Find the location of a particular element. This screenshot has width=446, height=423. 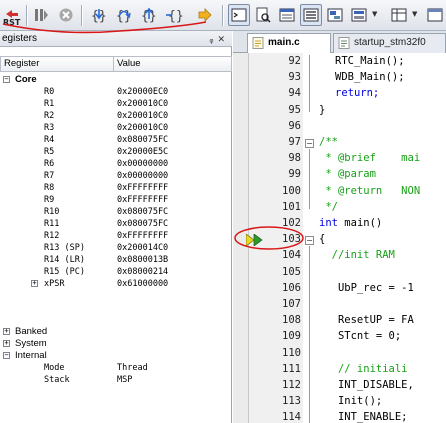

code-line: return; is located at coordinates (357, 93).